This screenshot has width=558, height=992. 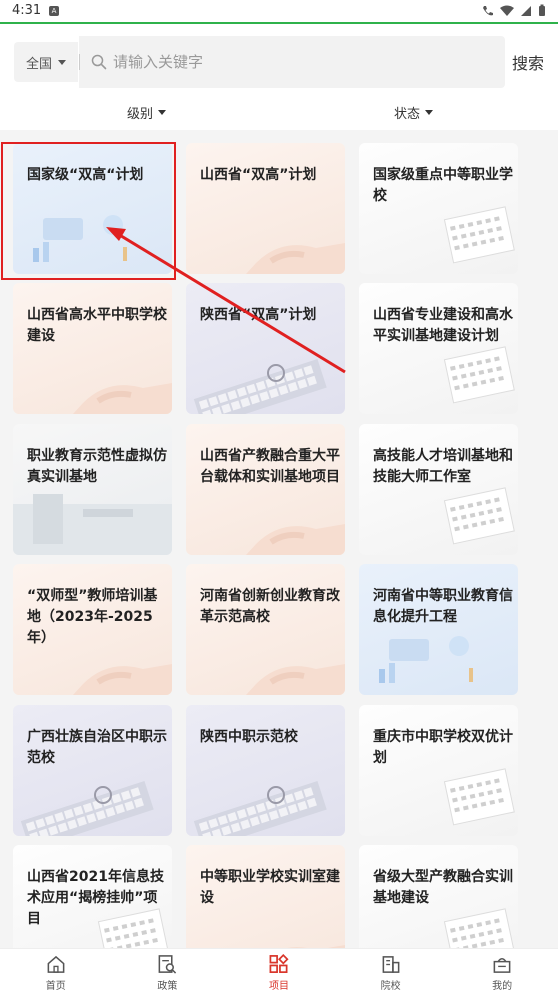 I want to click on project-card-title: 中等职业学校实训室建设, so click(x=270, y=887).